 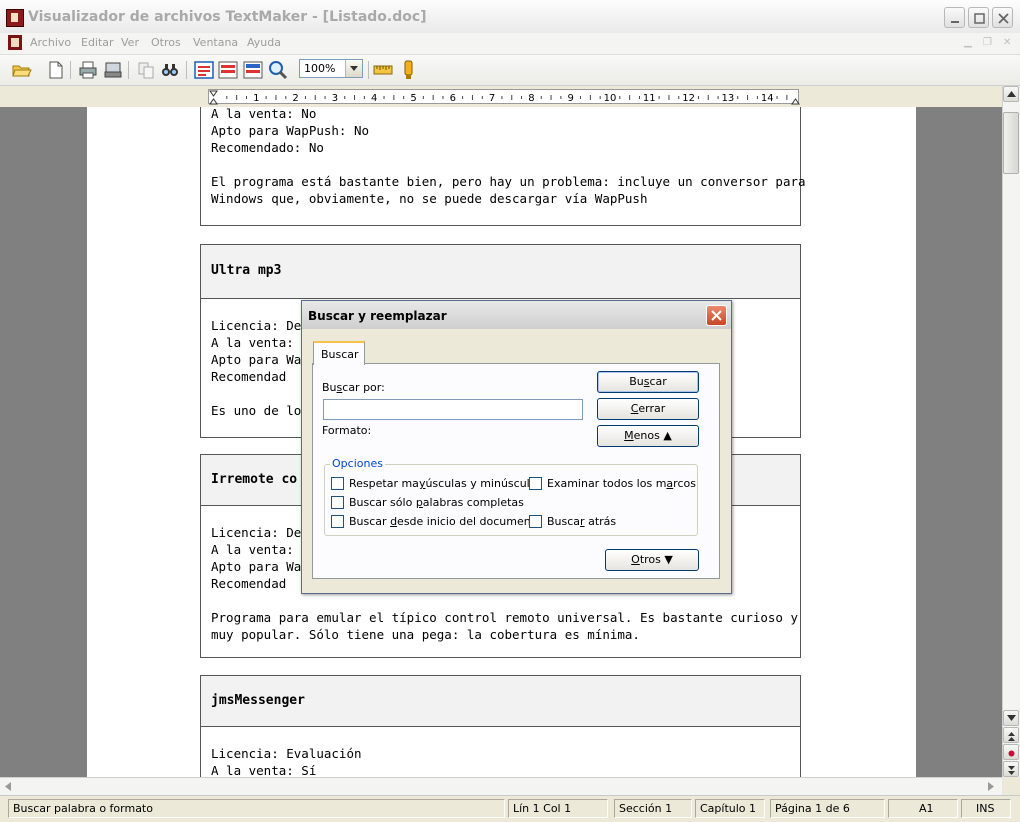 I want to click on doc-restore-icon: ❐, so click(x=987, y=42).